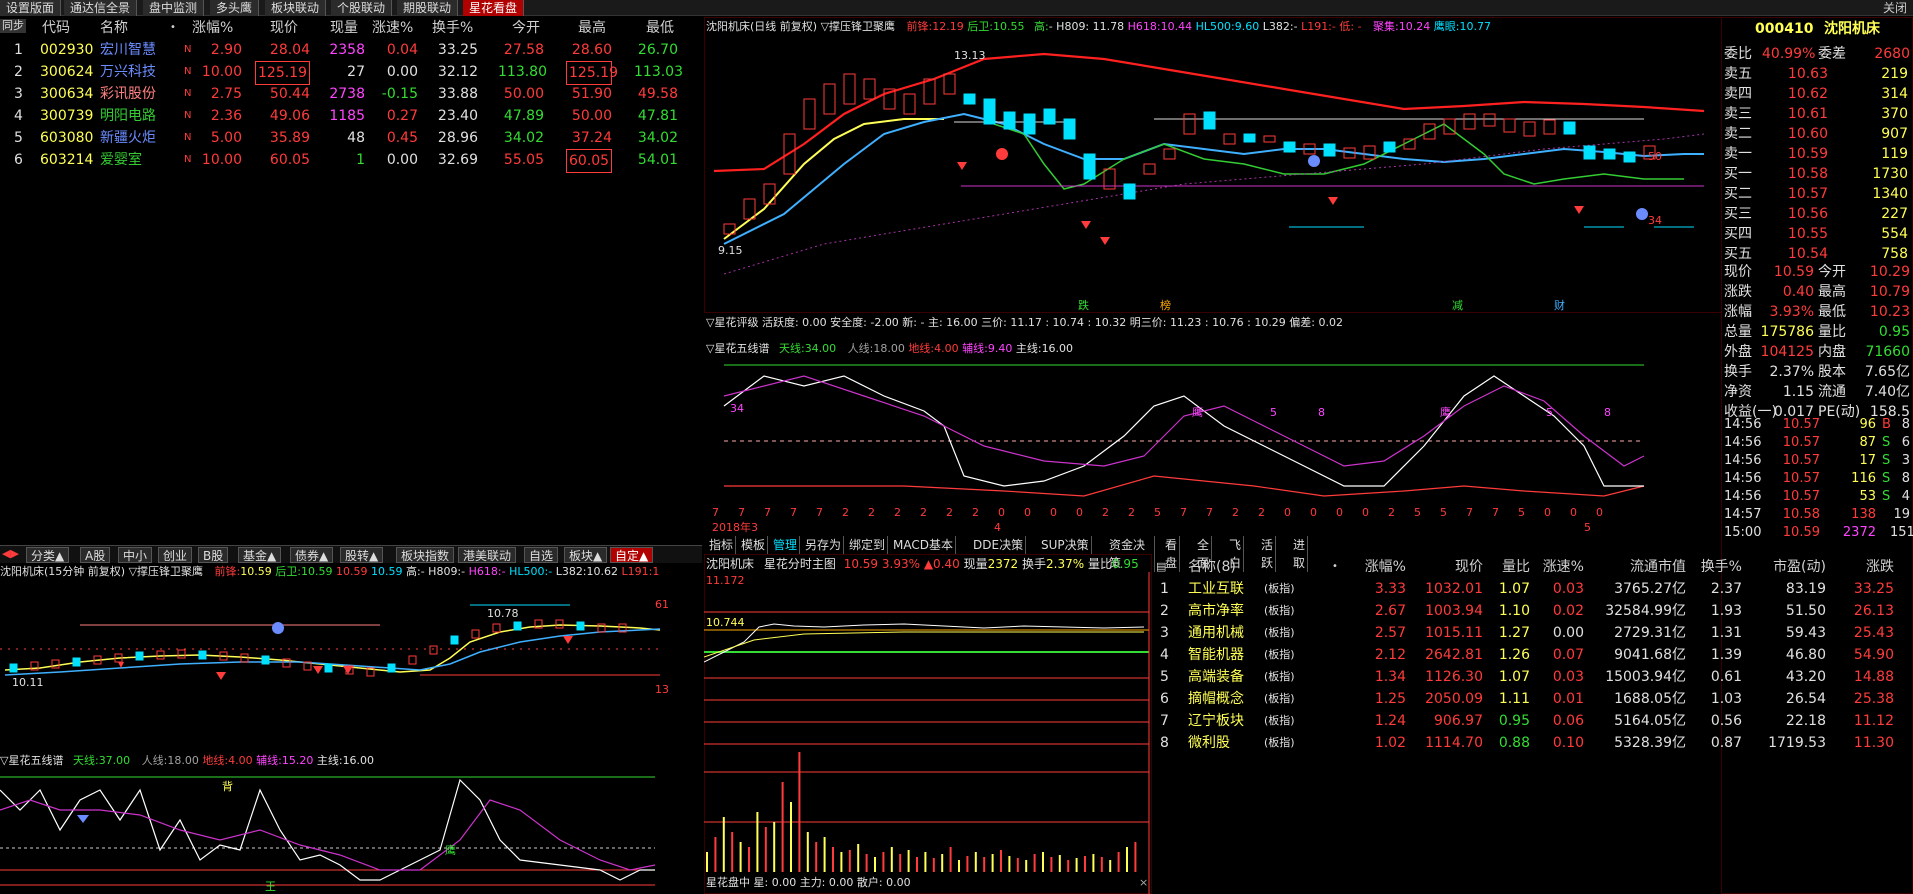 The image size is (1913, 894). Describe the element at coordinates (135, 555) in the screenshot. I see `category-tab-2: 中小` at that location.